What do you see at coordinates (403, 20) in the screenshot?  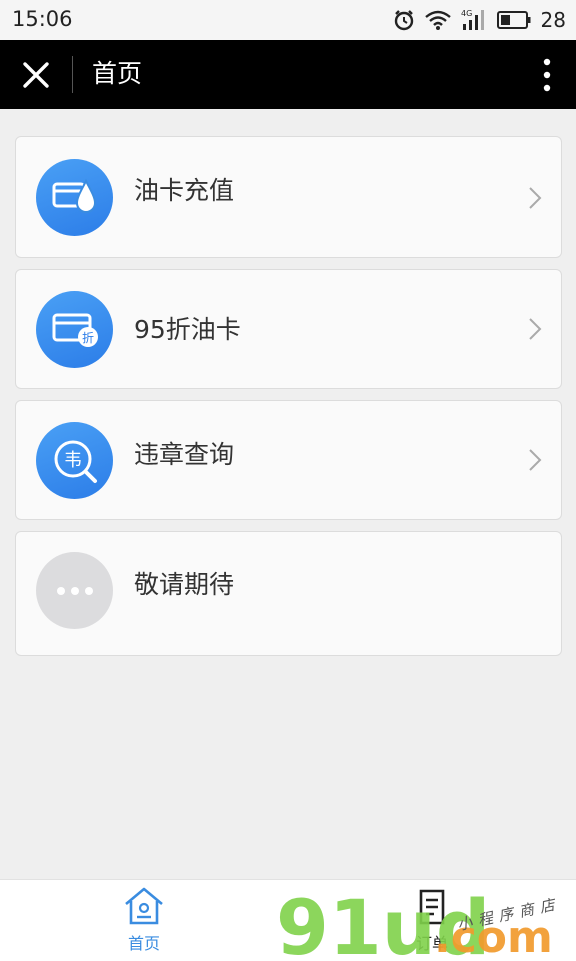 I see `alarm-icon` at bounding box center [403, 20].